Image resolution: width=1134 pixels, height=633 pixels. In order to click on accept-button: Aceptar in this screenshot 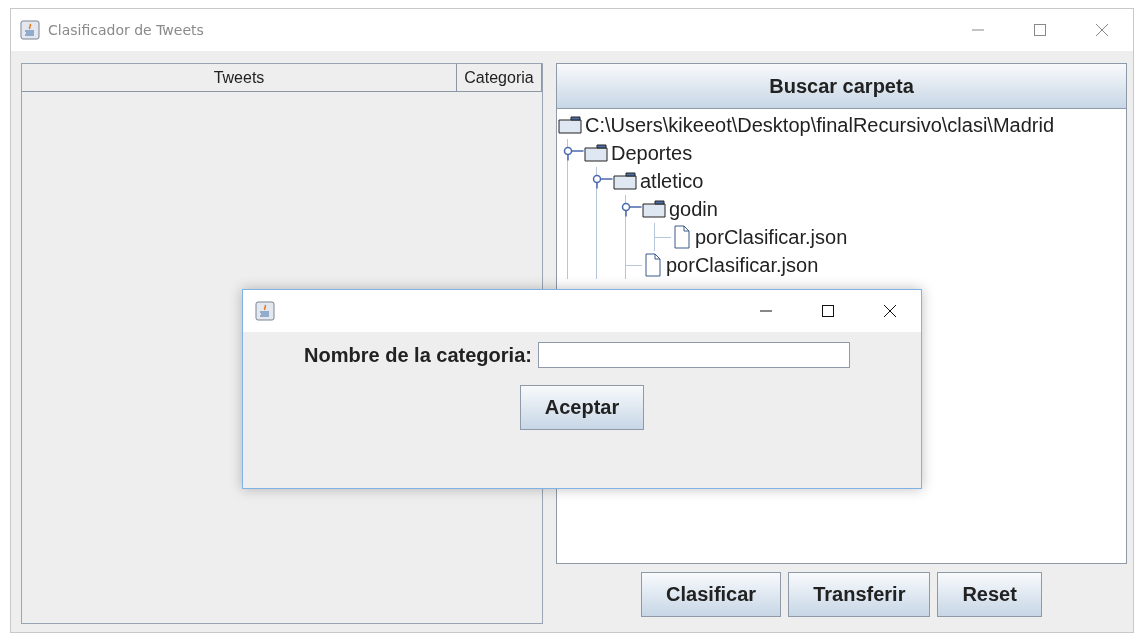, I will do `click(582, 407)`.